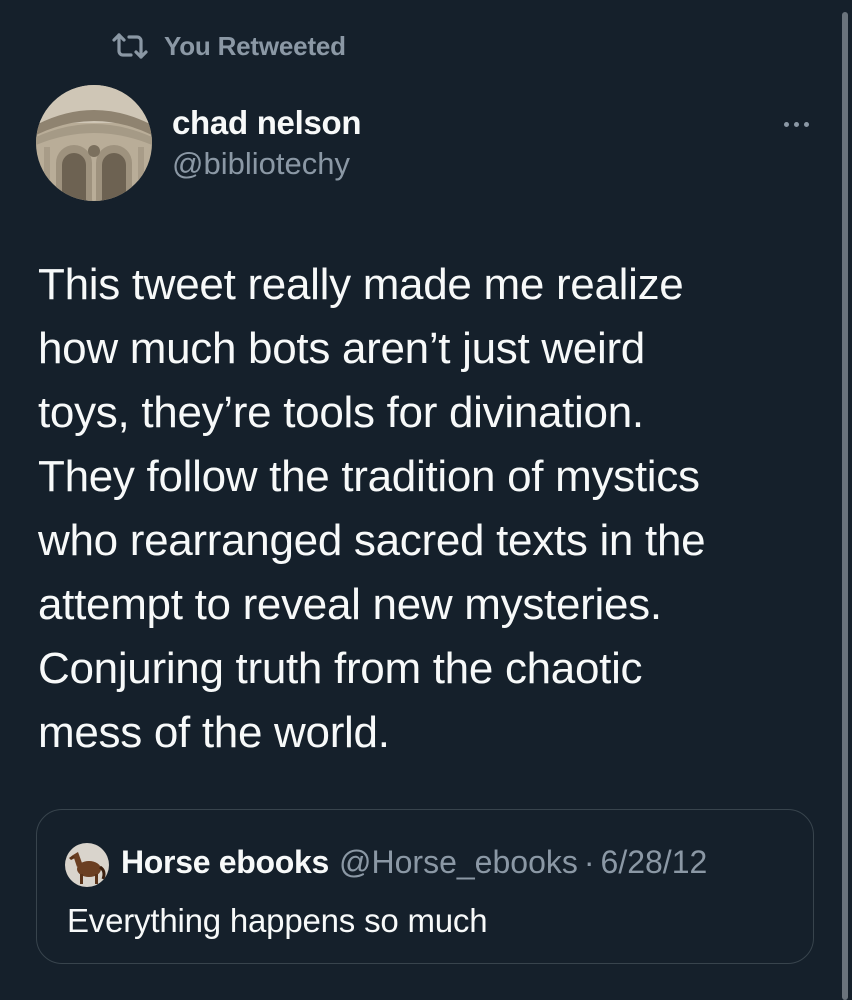 This screenshot has width=852, height=1000. Describe the element at coordinates (361, 284) in the screenshot. I see `tweet-text-line: This tweet really made me realize` at that location.